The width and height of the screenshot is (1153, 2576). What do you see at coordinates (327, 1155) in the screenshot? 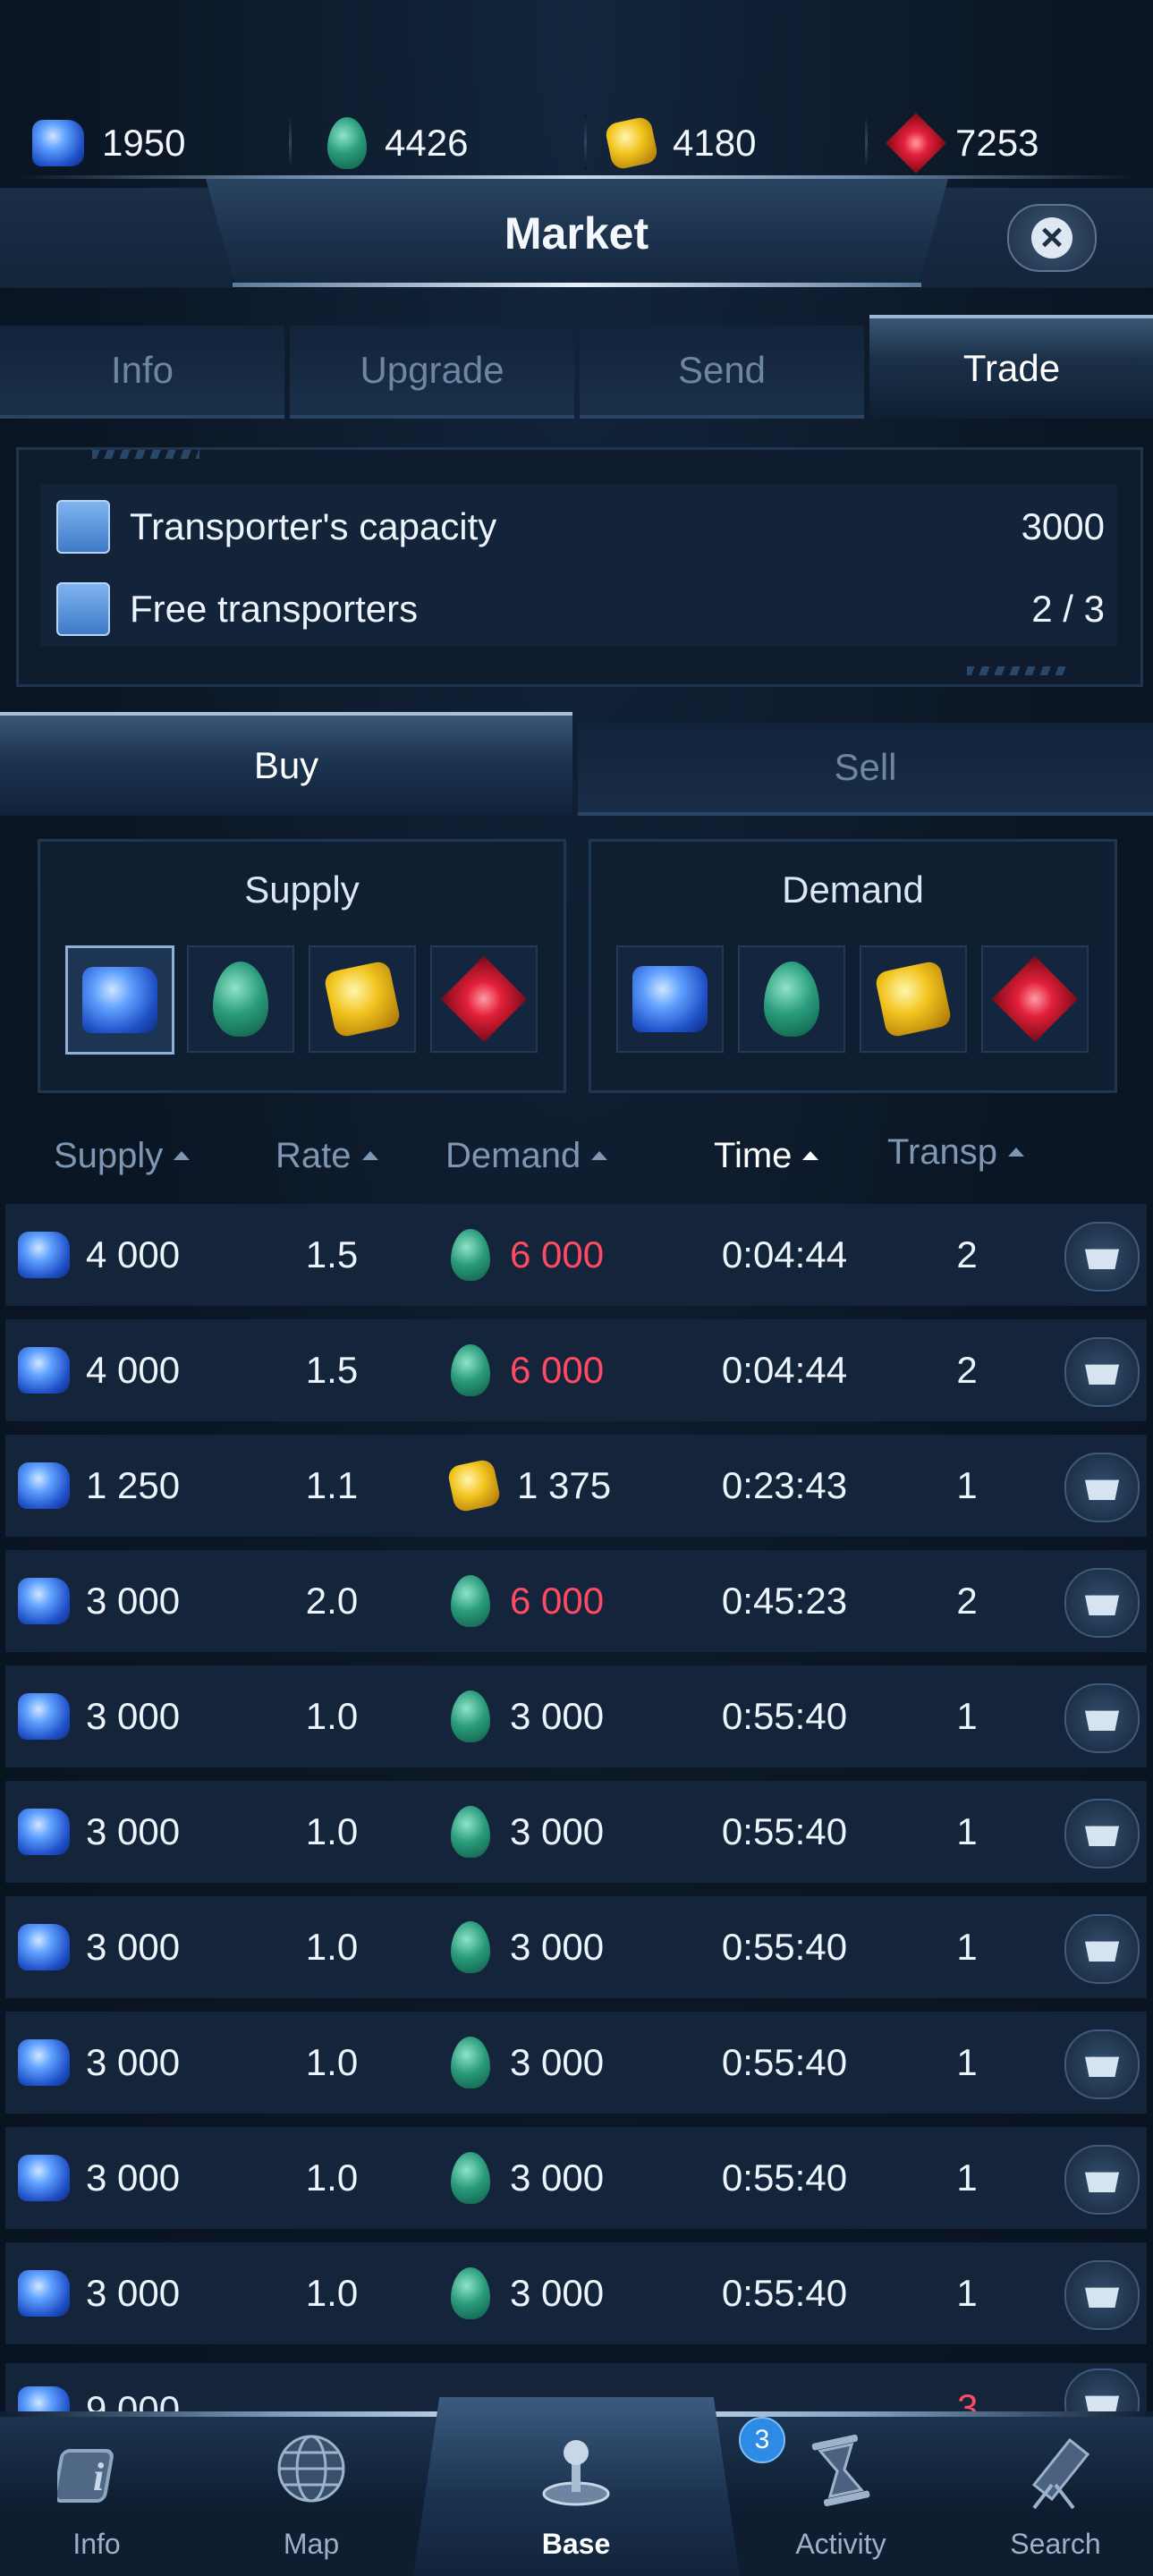
I see `column-header-rate: Rate` at bounding box center [327, 1155].